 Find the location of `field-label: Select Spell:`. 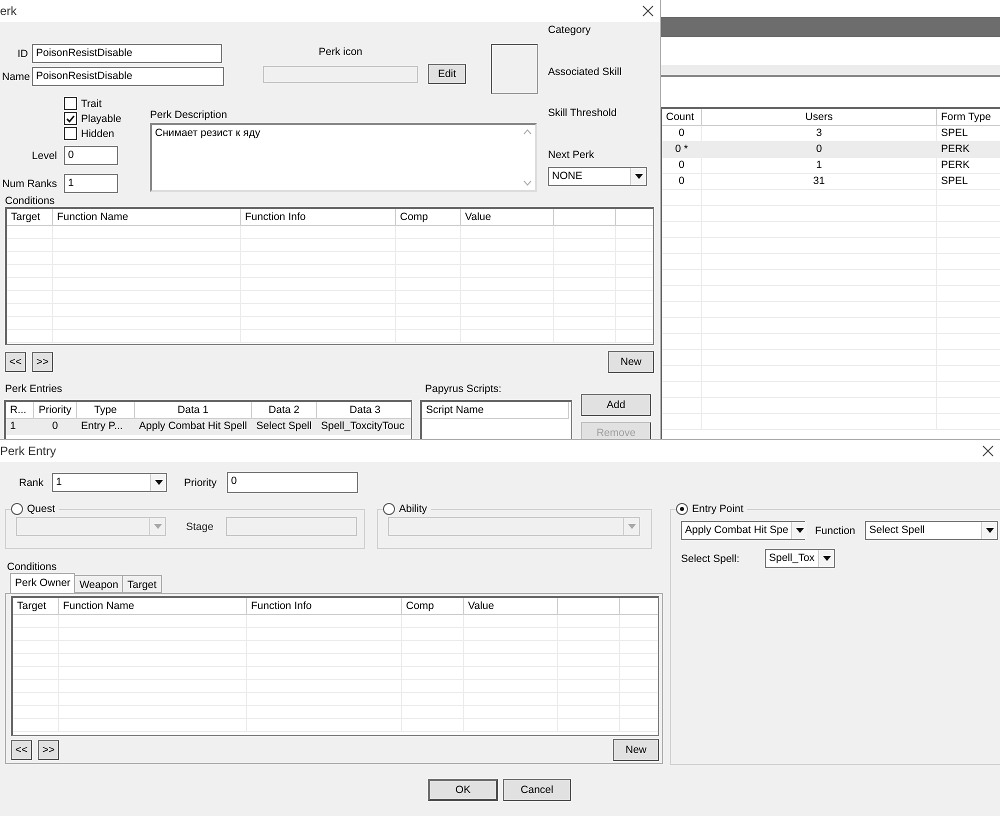

field-label: Select Spell: is located at coordinates (710, 558).